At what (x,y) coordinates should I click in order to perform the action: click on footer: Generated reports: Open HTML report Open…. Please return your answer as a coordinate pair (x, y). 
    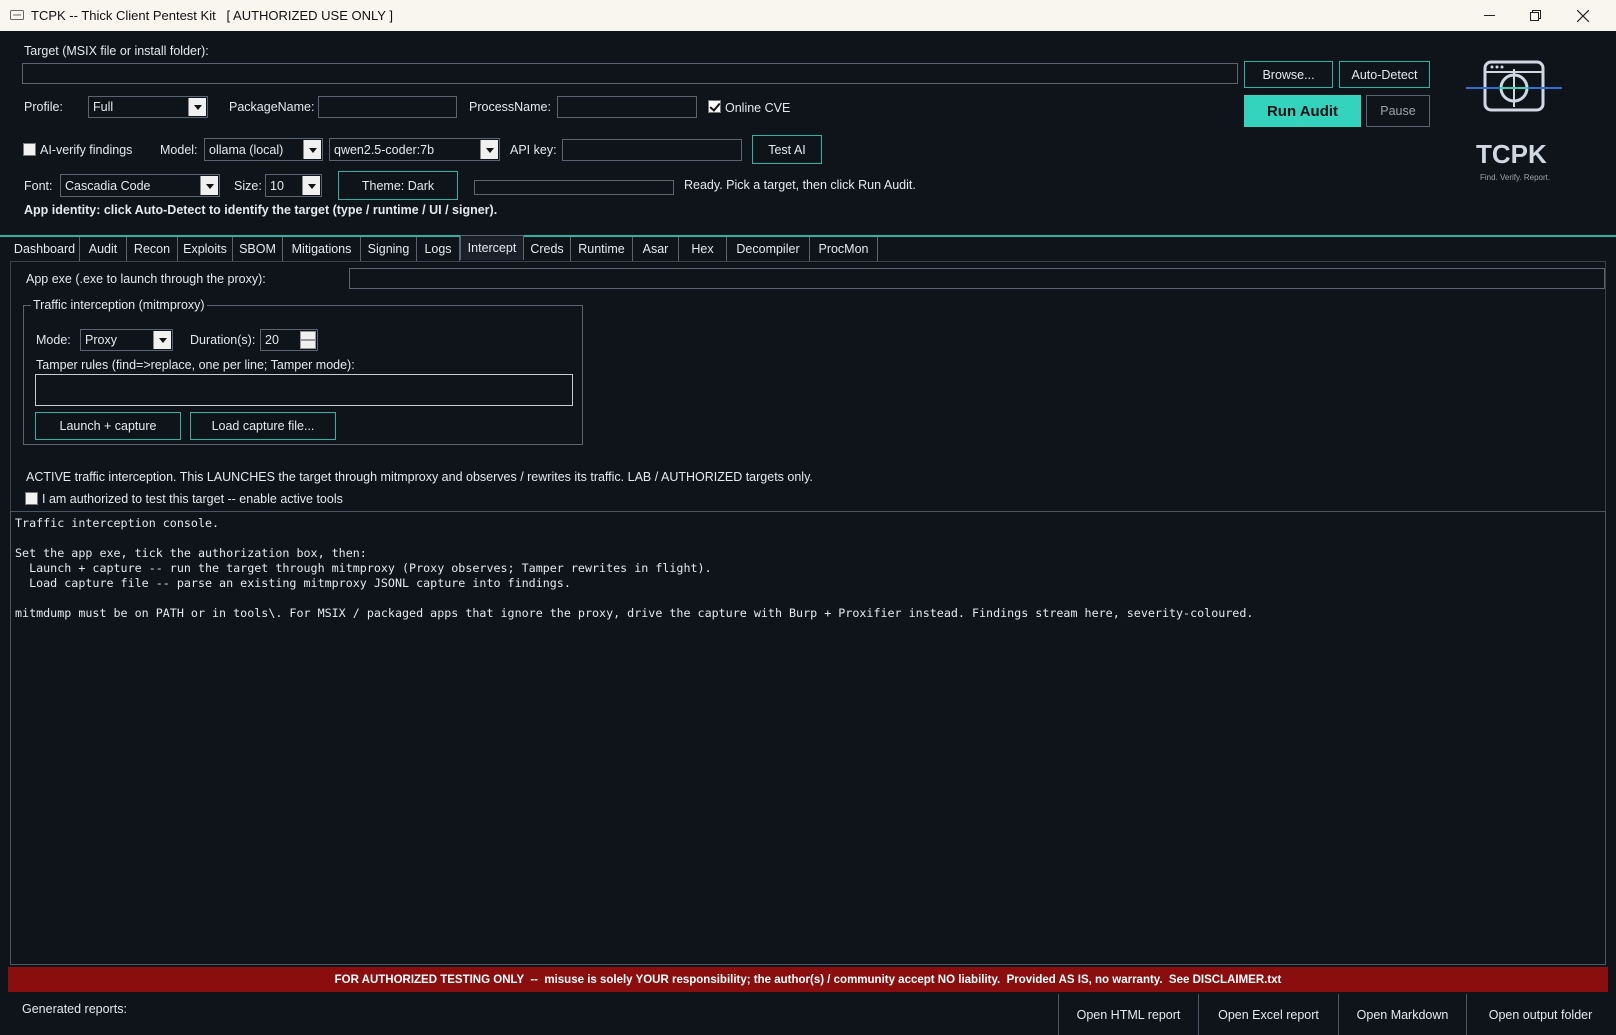
    Looking at the image, I should click on (808, 1013).